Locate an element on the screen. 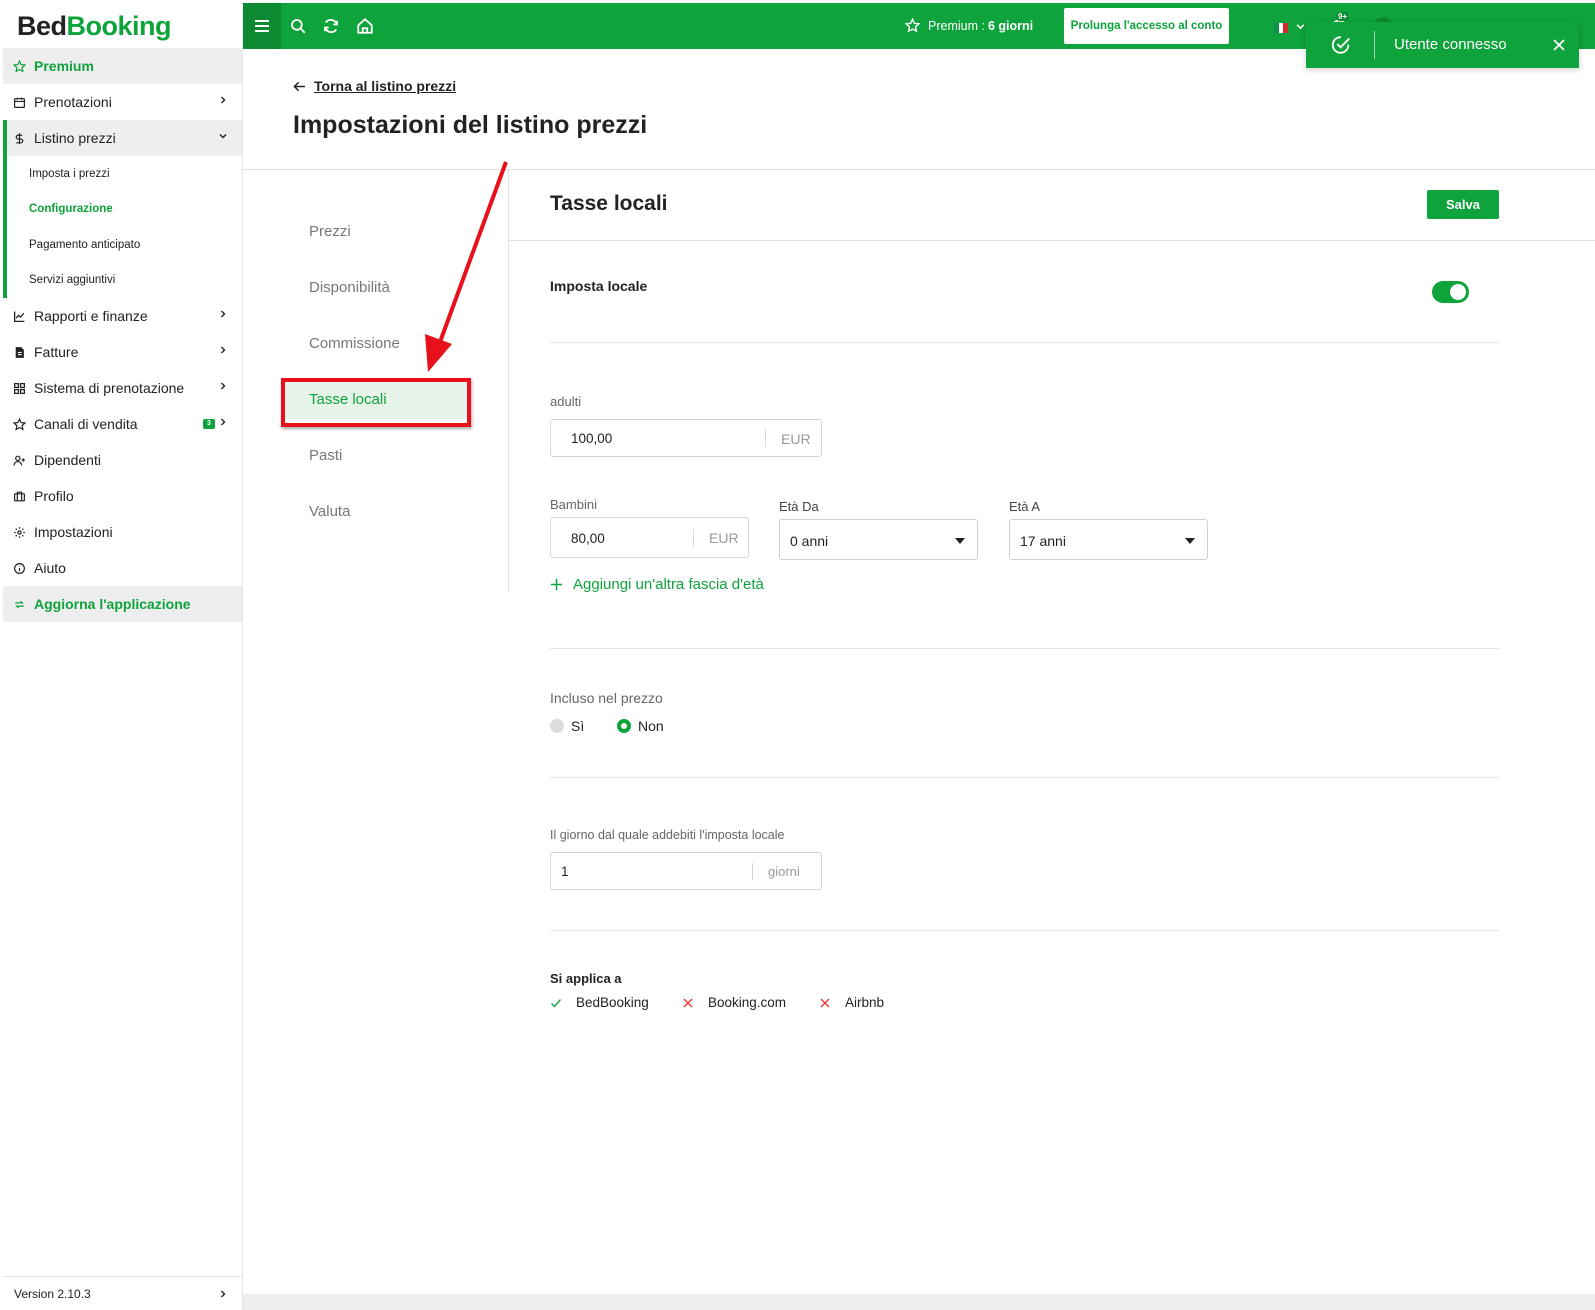 Image resolution: width=1595 pixels, height=1310 pixels. sidebar-item-listino-prezzi: Listino prezzi is located at coordinates (124, 138).